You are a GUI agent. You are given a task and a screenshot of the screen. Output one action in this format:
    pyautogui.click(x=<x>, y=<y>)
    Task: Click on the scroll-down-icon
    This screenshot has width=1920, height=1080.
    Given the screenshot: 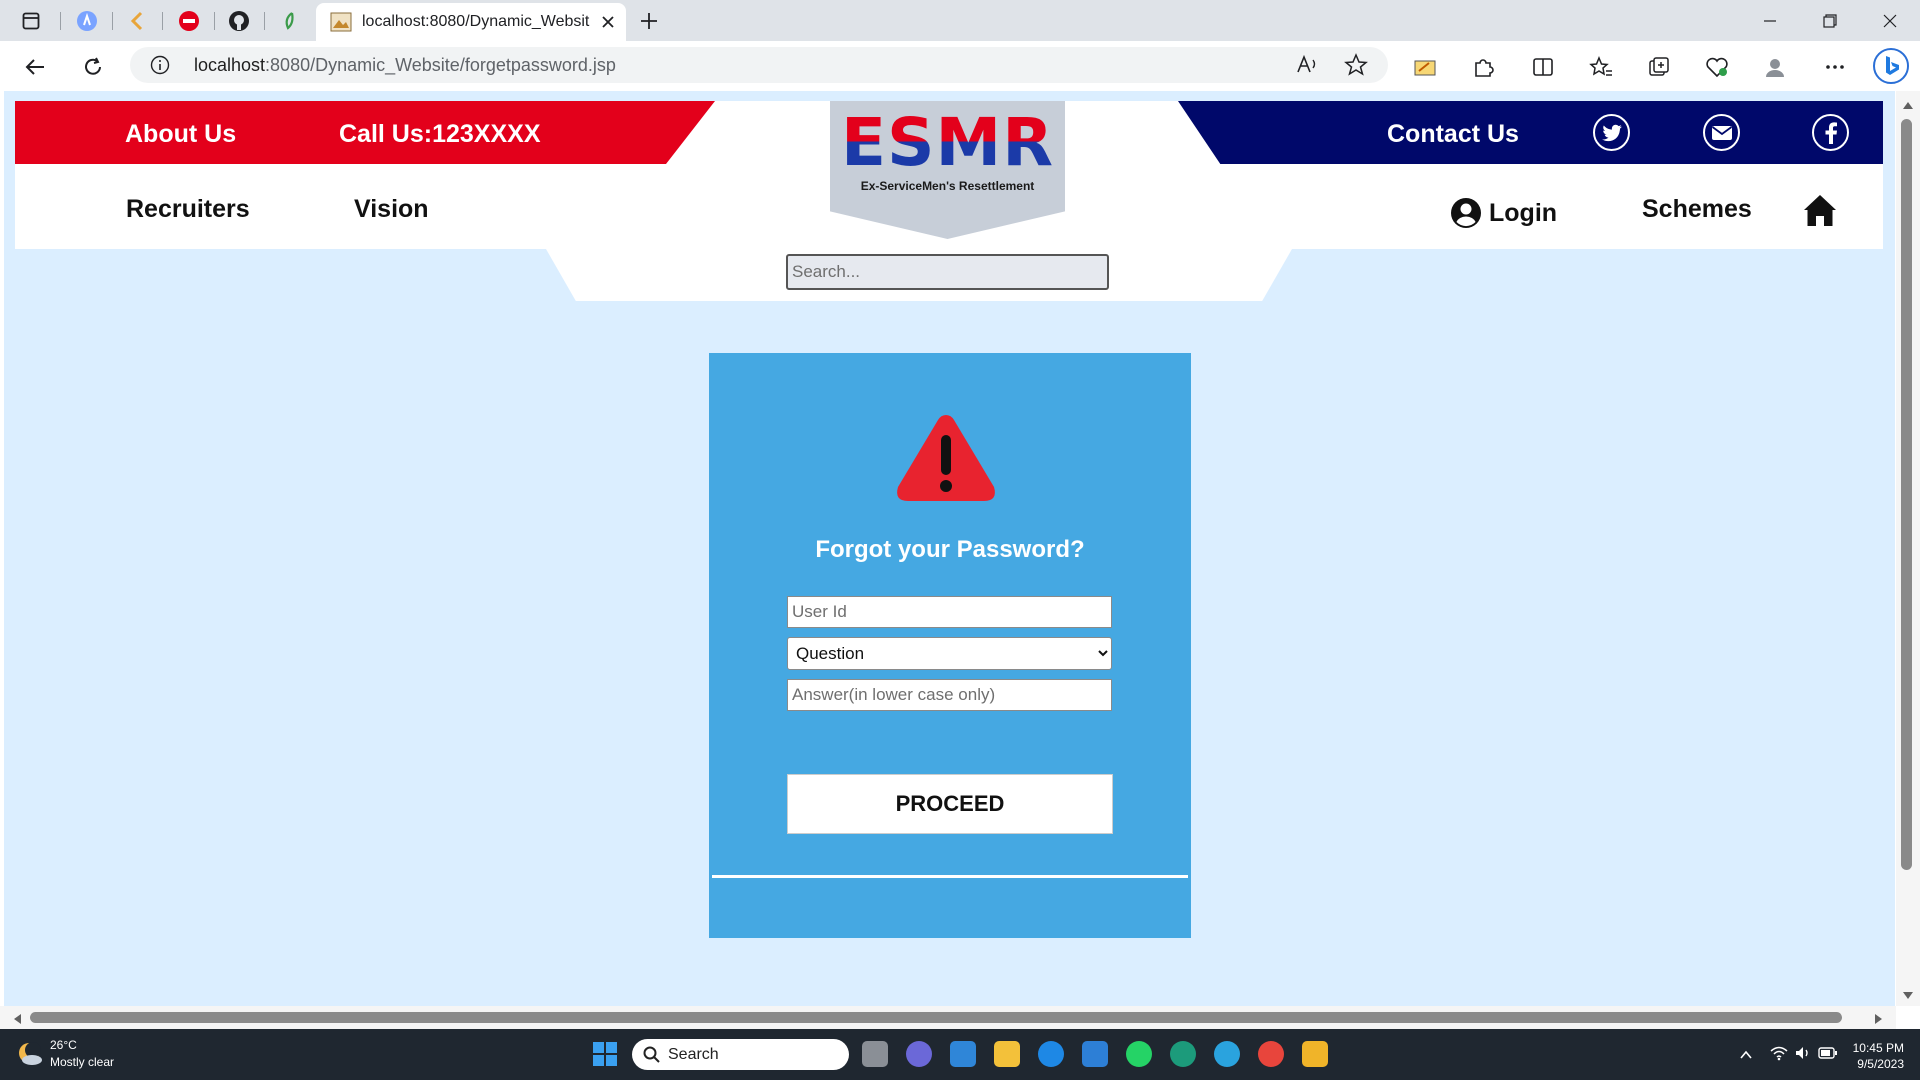 What is the action you would take?
    pyautogui.click(x=1908, y=997)
    